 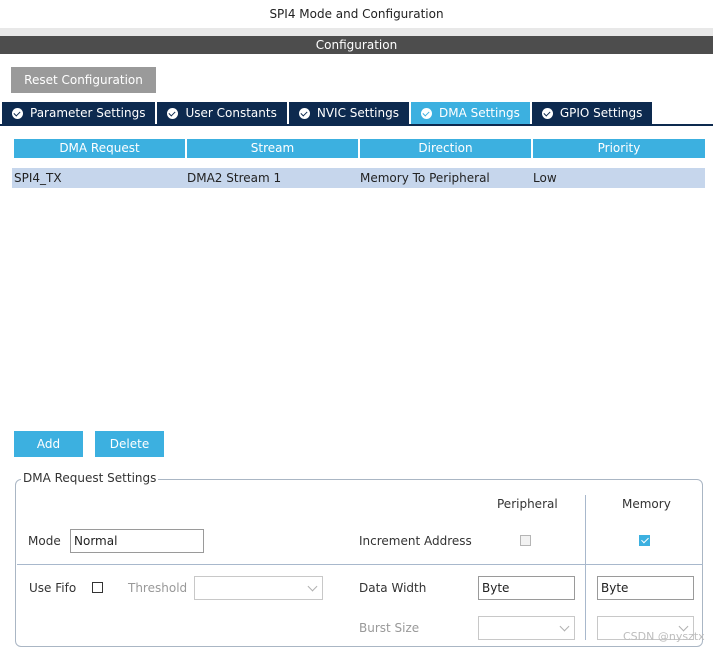 I want to click on column-divider, so click(x=585, y=567).